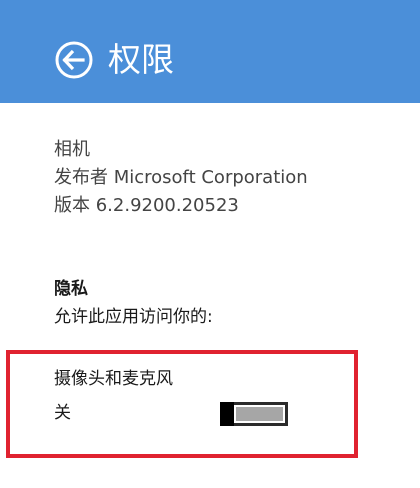 This screenshot has height=488, width=420. What do you see at coordinates (133, 317) in the screenshot?
I see `privacy-description: 允许此应用访问你的:` at bounding box center [133, 317].